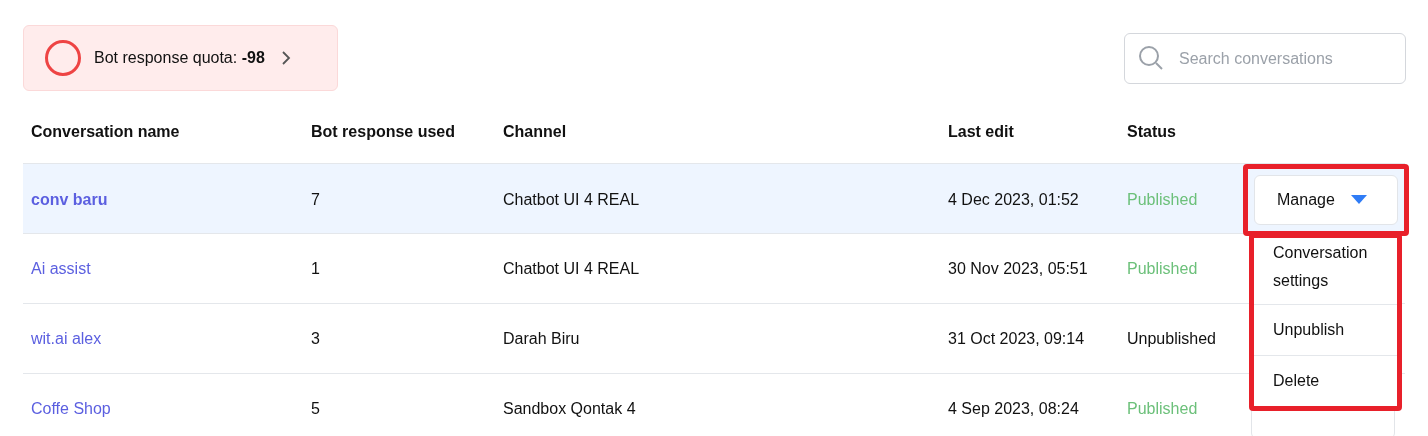 The height and width of the screenshot is (436, 1428). I want to click on table-cell-text: 31 Oct 2023, 09:14, so click(1016, 338).